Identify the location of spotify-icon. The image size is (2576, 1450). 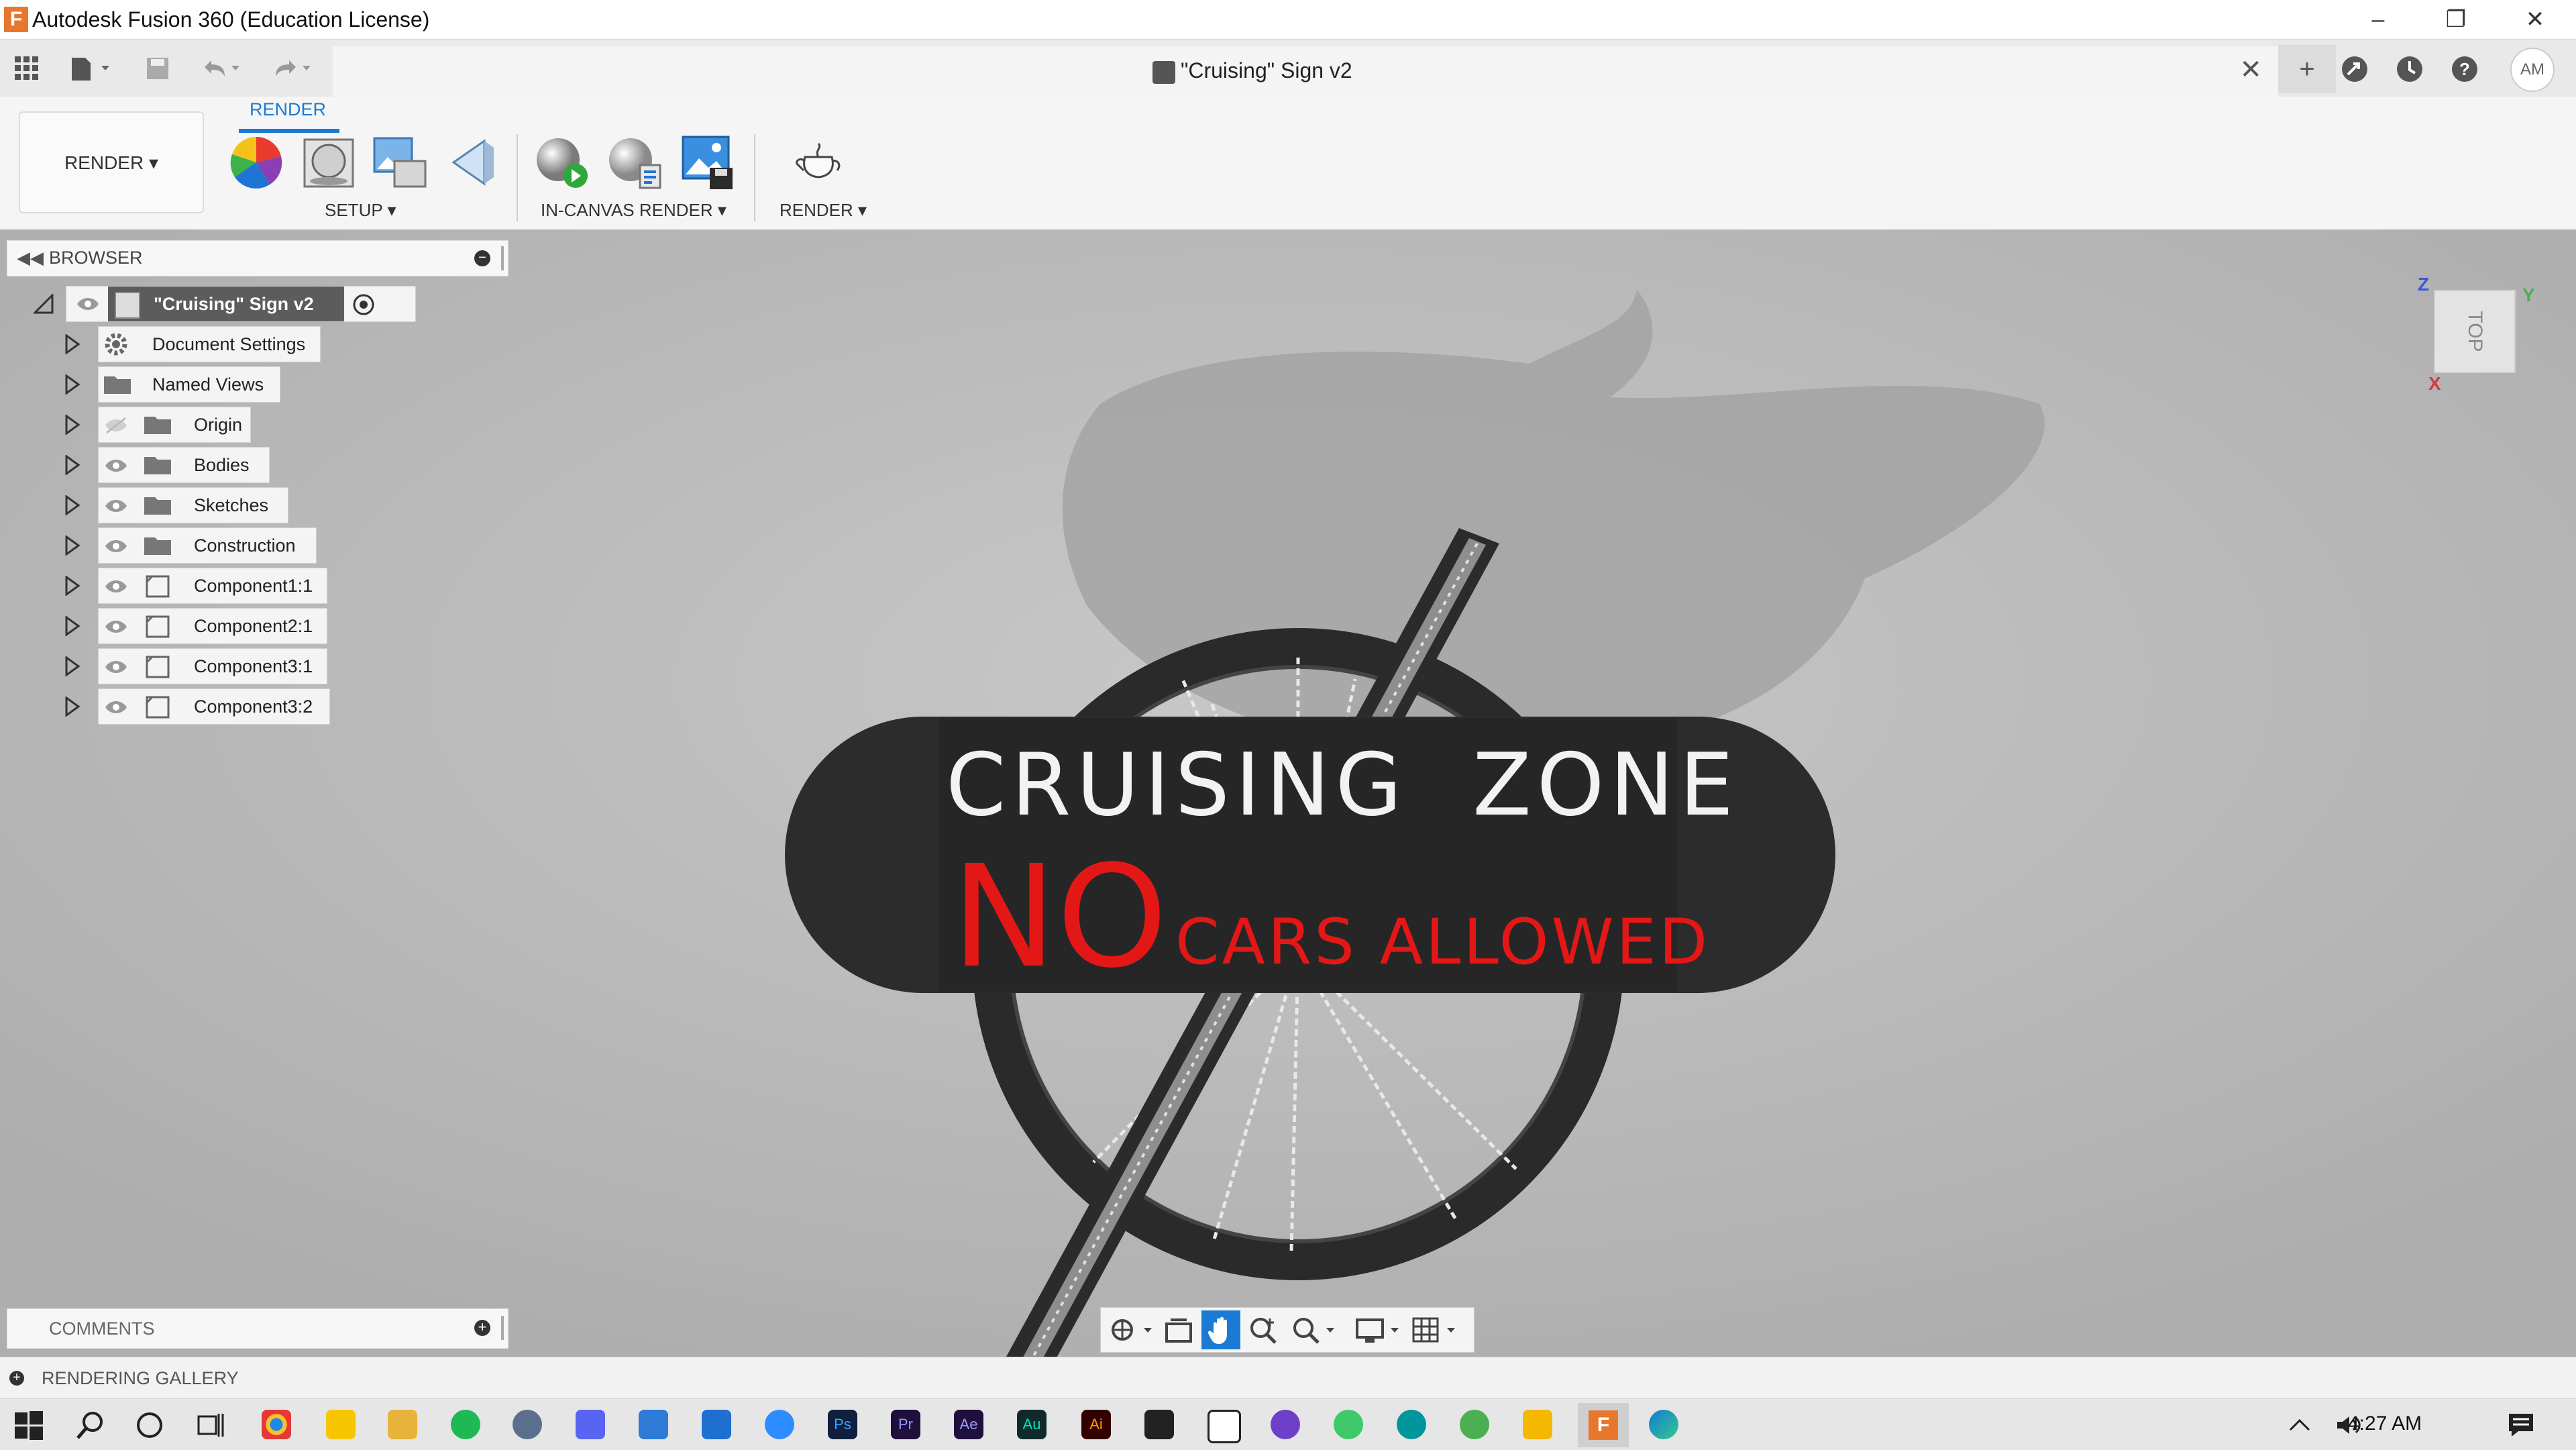
(465, 1424).